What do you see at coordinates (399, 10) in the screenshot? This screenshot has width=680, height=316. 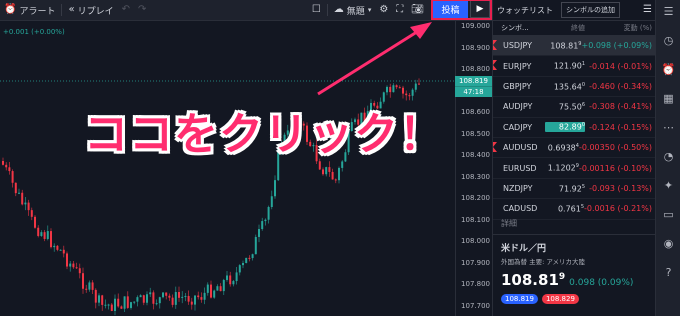 I see `fullscreen-button: ⛶` at bounding box center [399, 10].